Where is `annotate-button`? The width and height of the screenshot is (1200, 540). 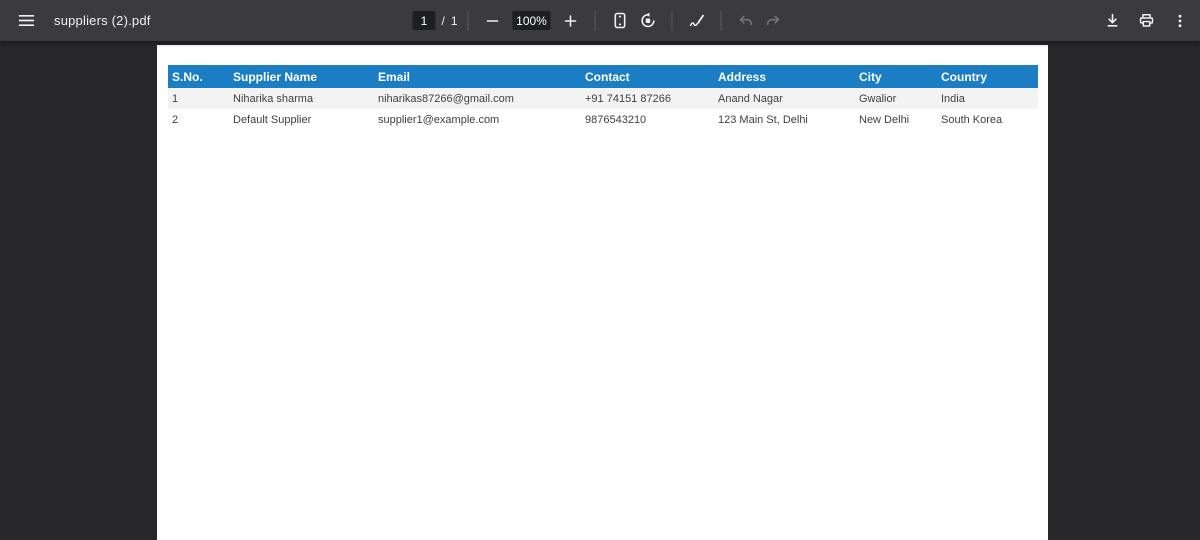
annotate-button is located at coordinates (697, 21).